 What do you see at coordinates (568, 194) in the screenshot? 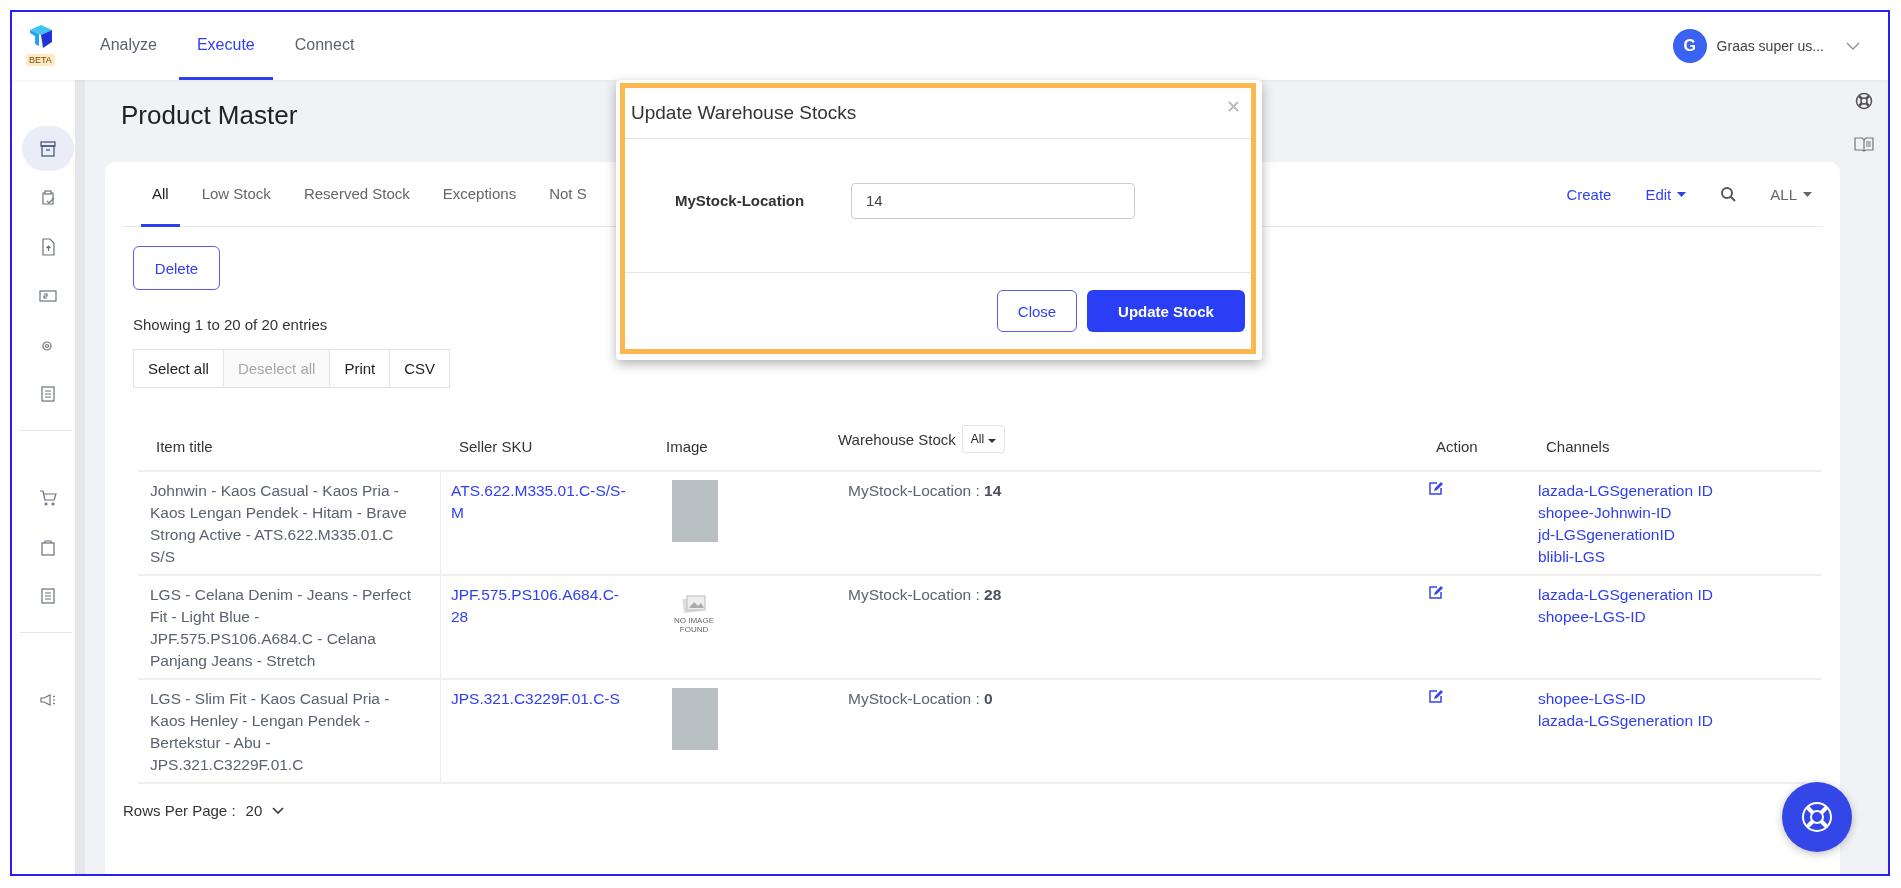
I see `filter-tab: Not S` at bounding box center [568, 194].